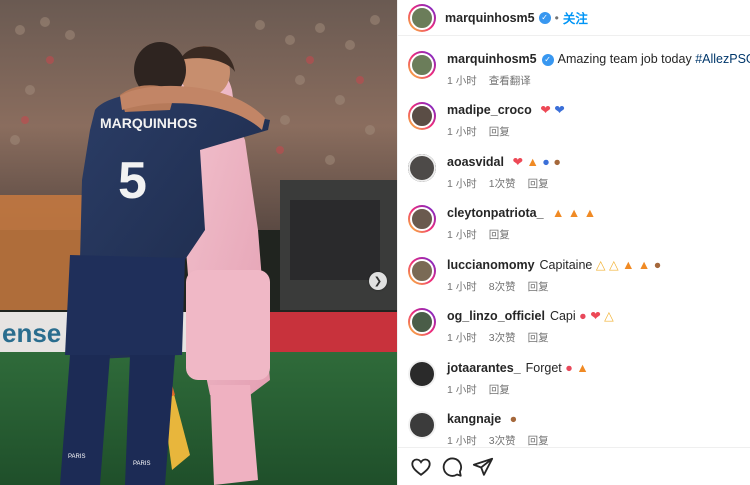  What do you see at coordinates (502, 287) in the screenshot?
I see `comment-likes: 8次赞` at bounding box center [502, 287].